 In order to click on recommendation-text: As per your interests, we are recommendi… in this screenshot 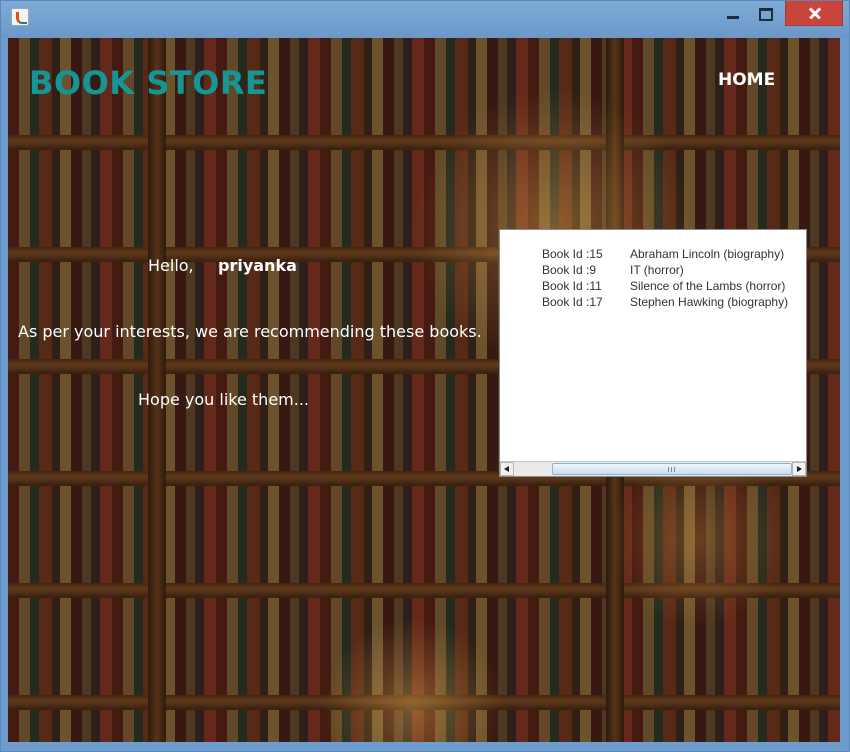, I will do `click(250, 331)`.